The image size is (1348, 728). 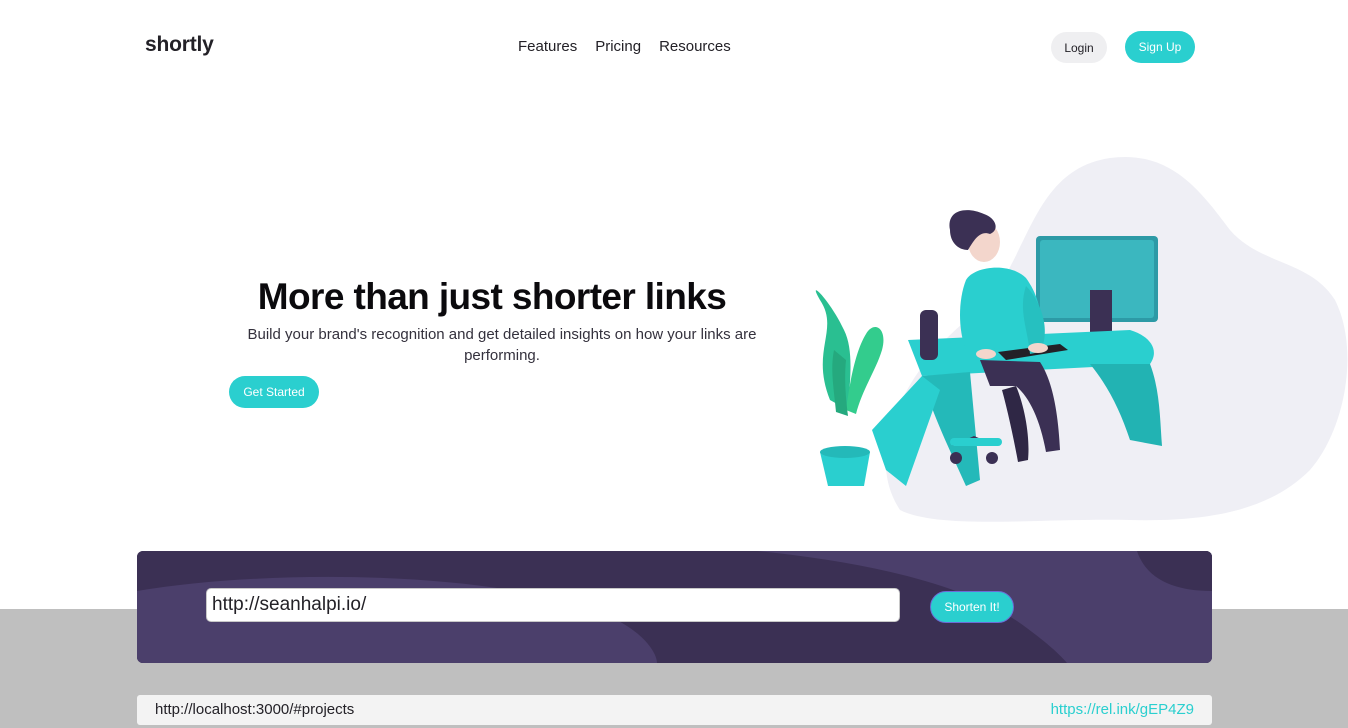 I want to click on shorten-button: Shorten It!, so click(x=972, y=607).